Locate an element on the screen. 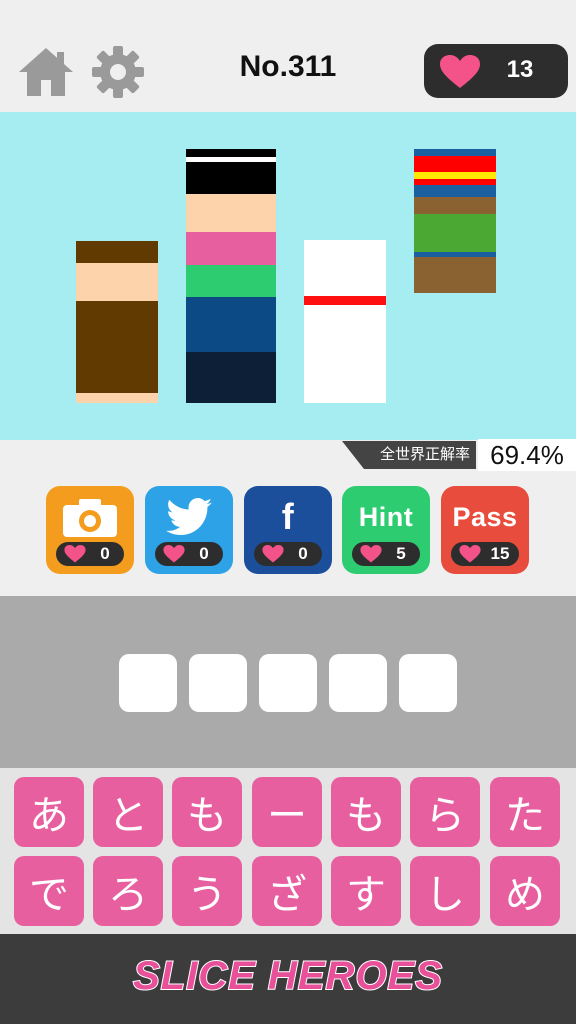 The width and height of the screenshot is (576, 1024). home-icon is located at coordinates (46, 72).